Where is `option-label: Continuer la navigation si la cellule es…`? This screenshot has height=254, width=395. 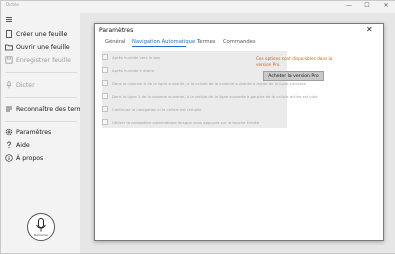 option-label: Continuer la navigation si la cellule es… is located at coordinates (157, 109).